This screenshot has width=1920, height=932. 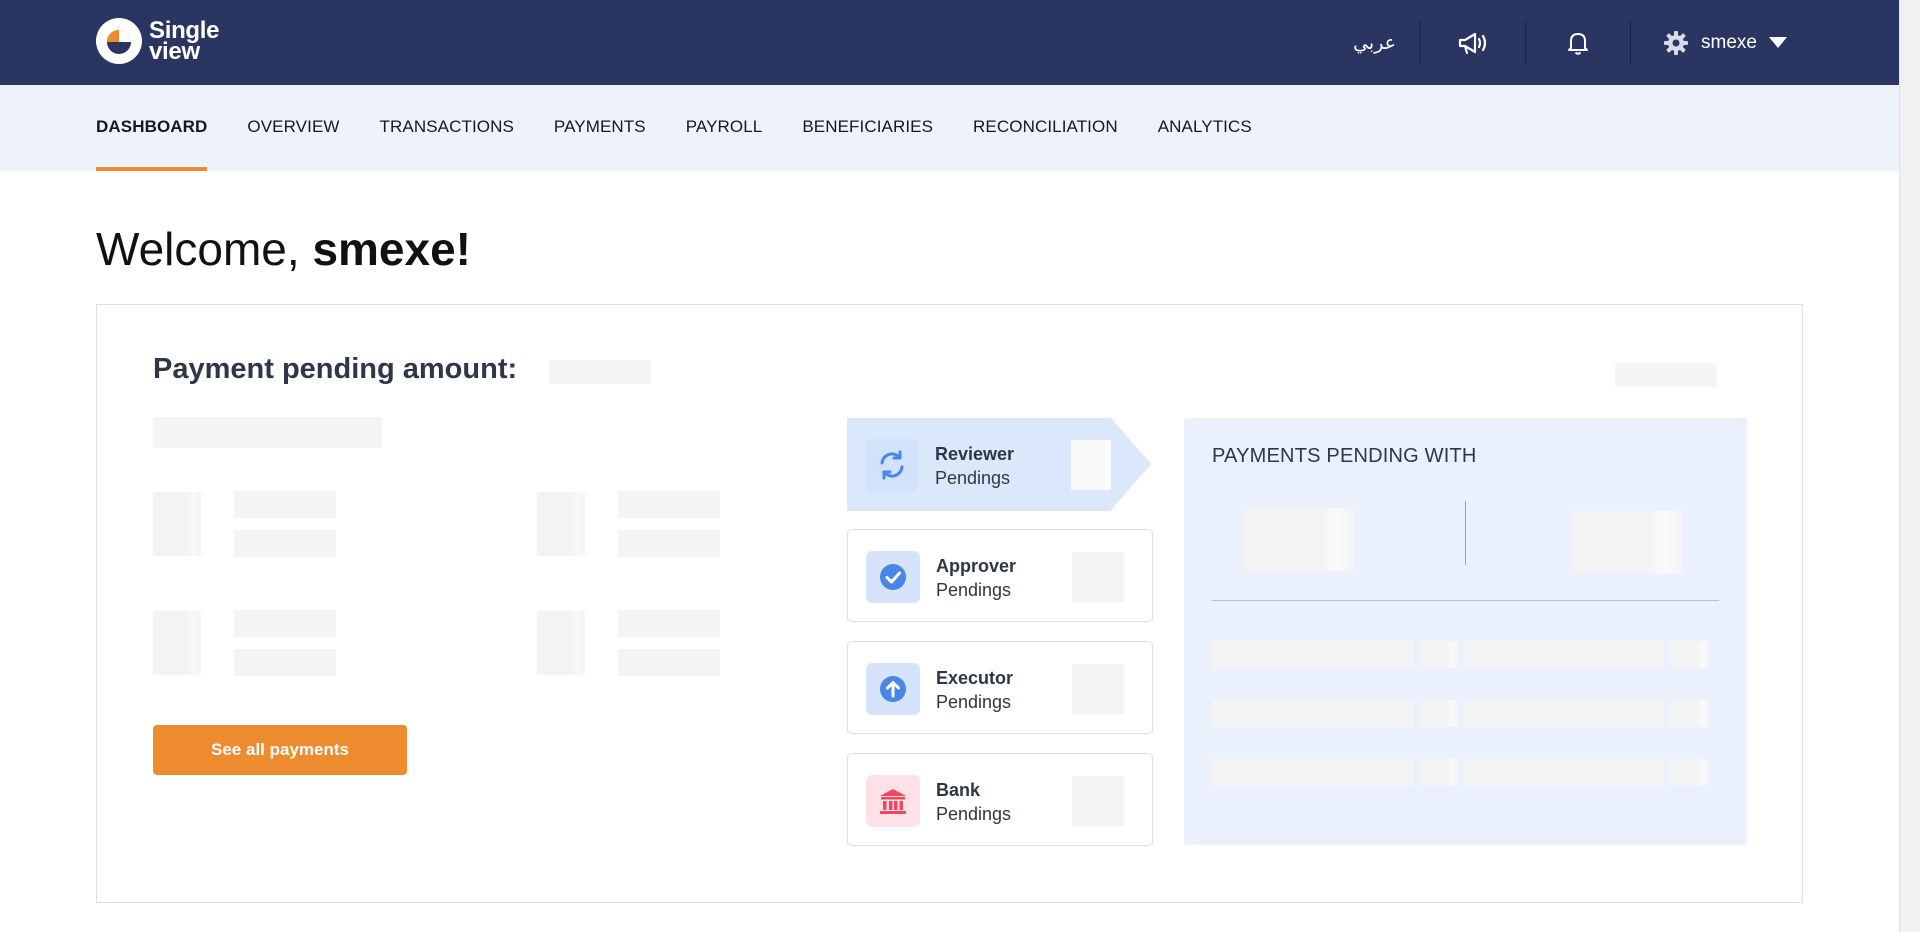 I want to click on approver-pendings: Approver Pendings, so click(x=1000, y=575).